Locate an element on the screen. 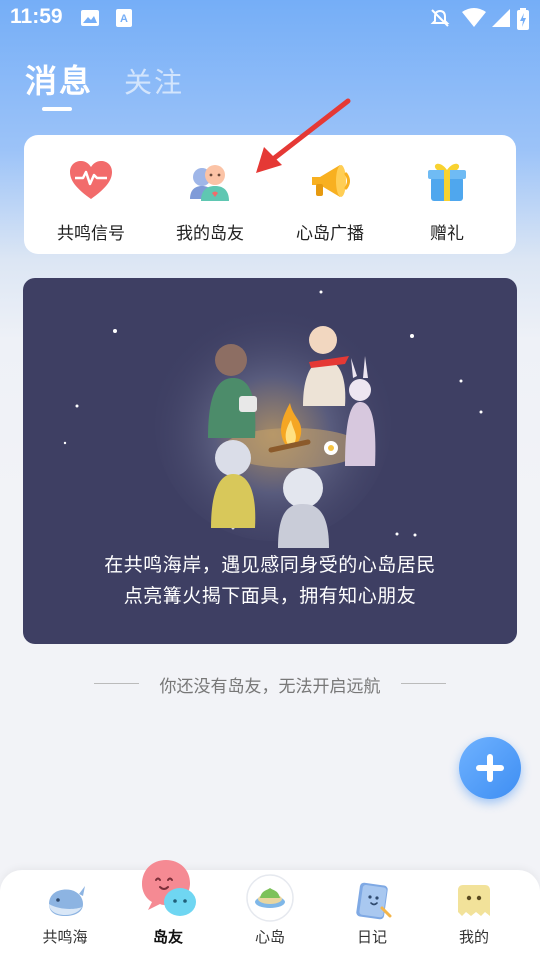  island-icon is located at coordinates (270, 898).